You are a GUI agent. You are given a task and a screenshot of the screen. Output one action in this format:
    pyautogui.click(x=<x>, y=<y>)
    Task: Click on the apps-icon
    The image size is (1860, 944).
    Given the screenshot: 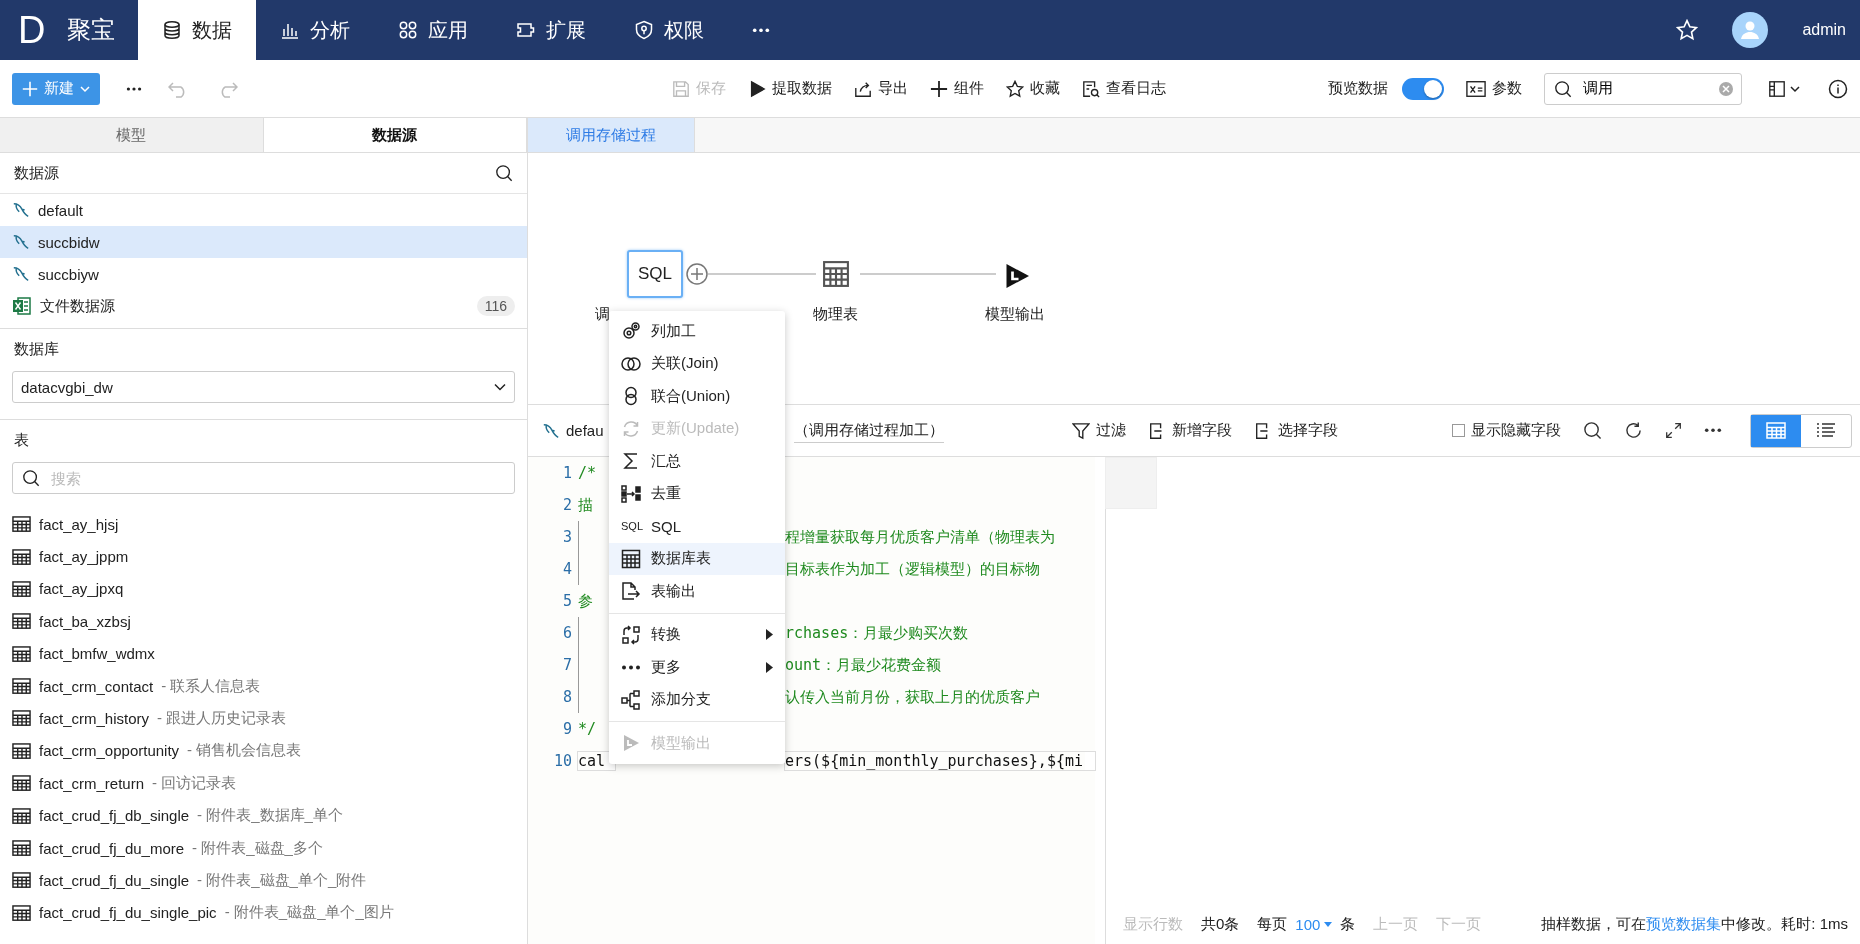 What is the action you would take?
    pyautogui.click(x=408, y=30)
    